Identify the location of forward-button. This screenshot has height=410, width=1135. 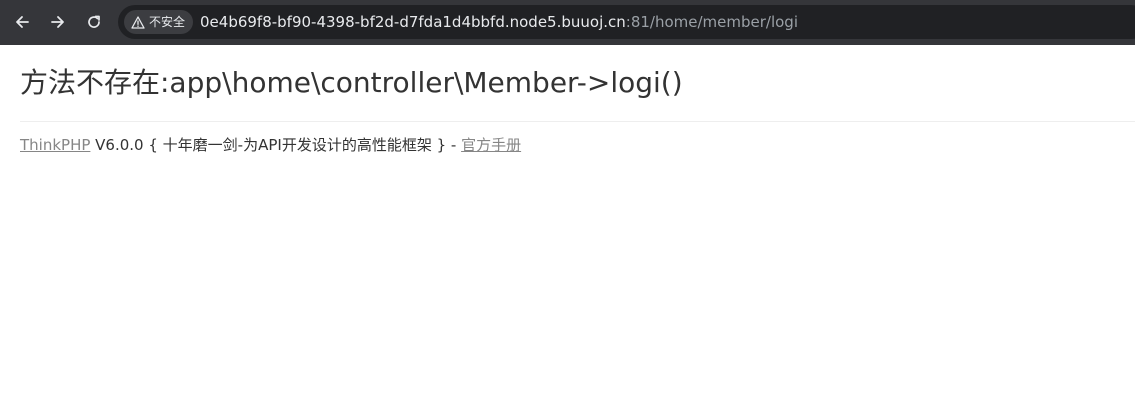
(58, 22).